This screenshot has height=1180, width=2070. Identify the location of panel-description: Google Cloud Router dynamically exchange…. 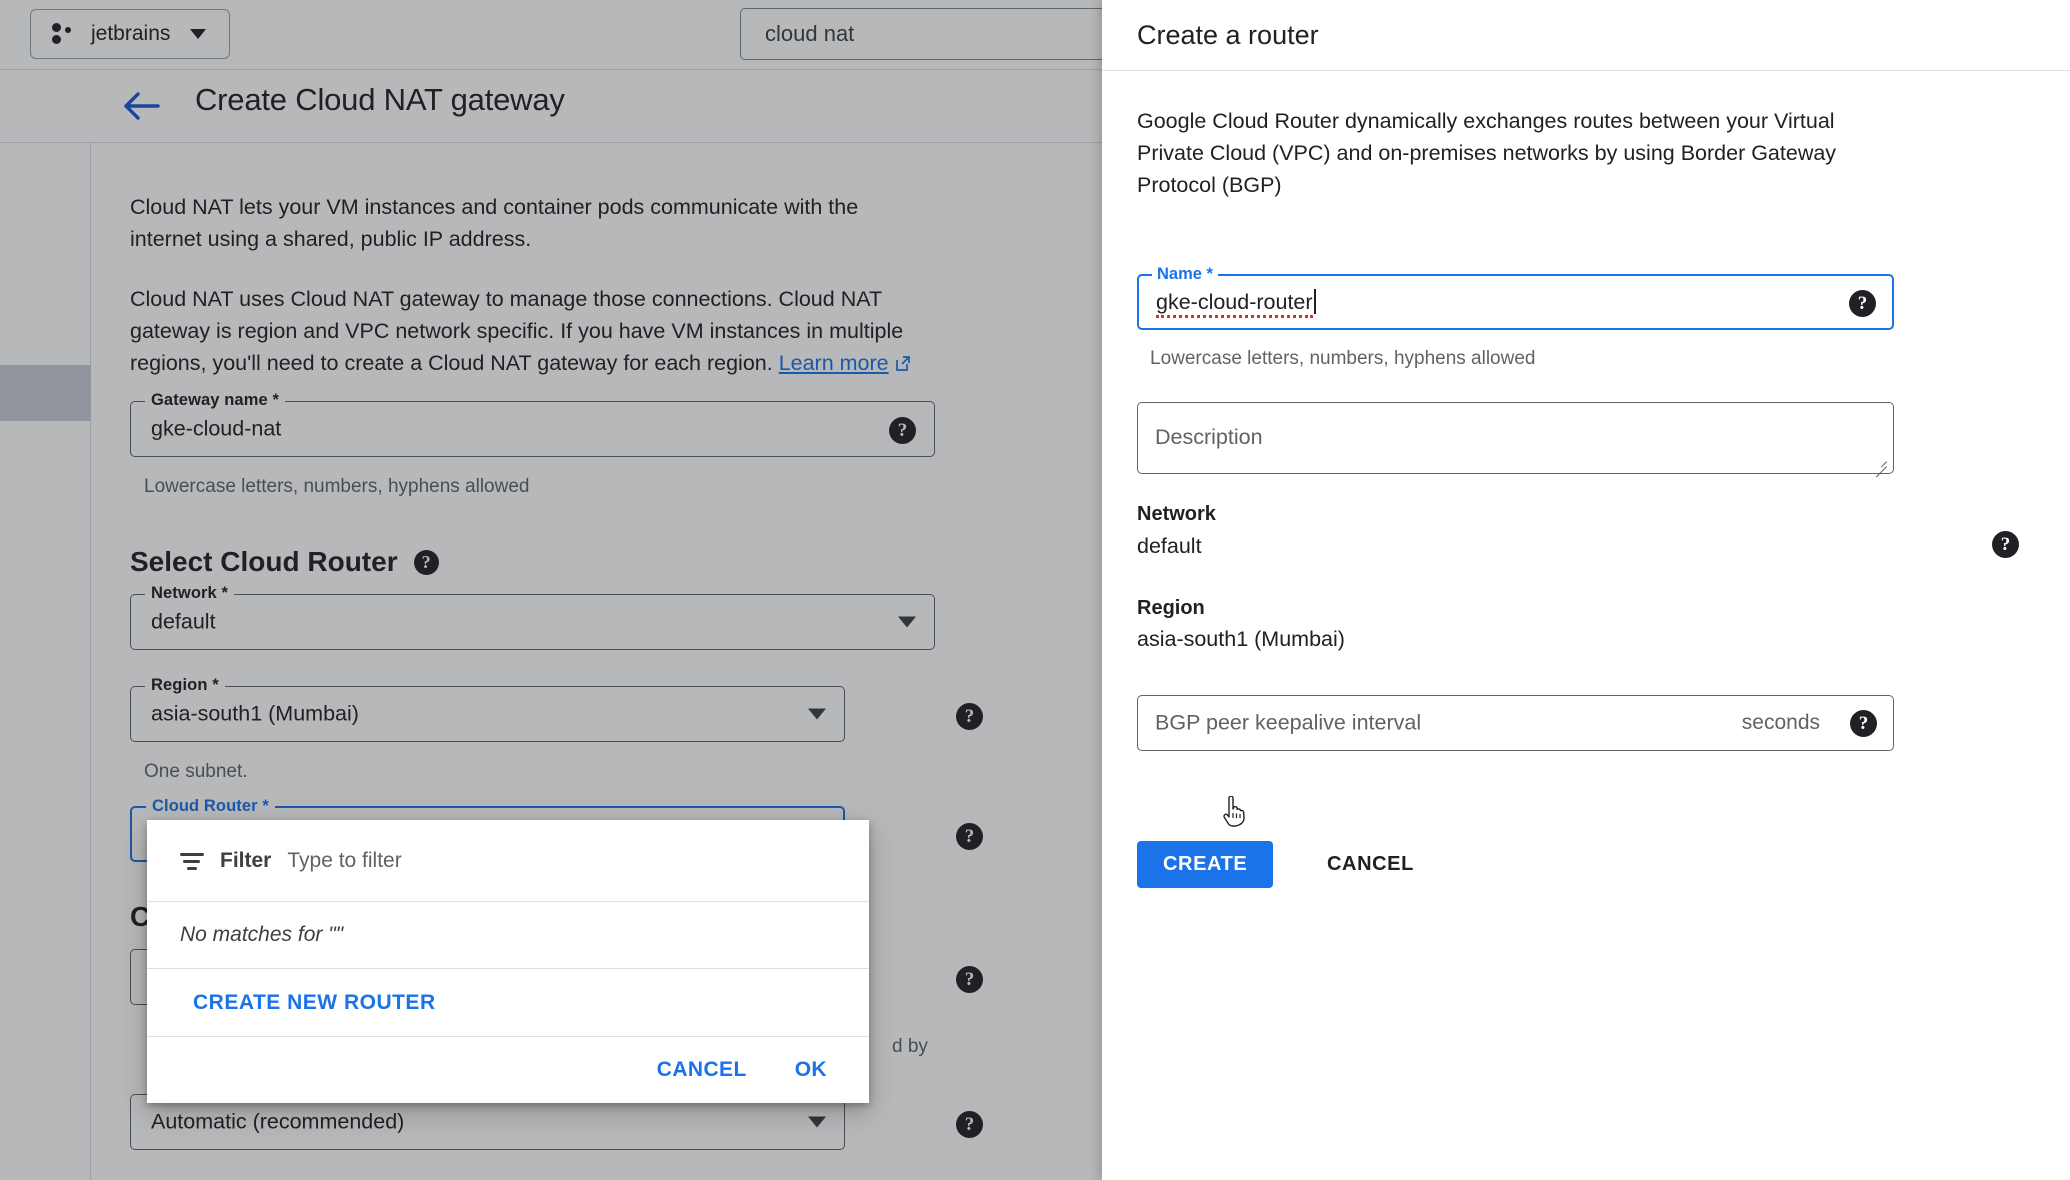
(1487, 153).